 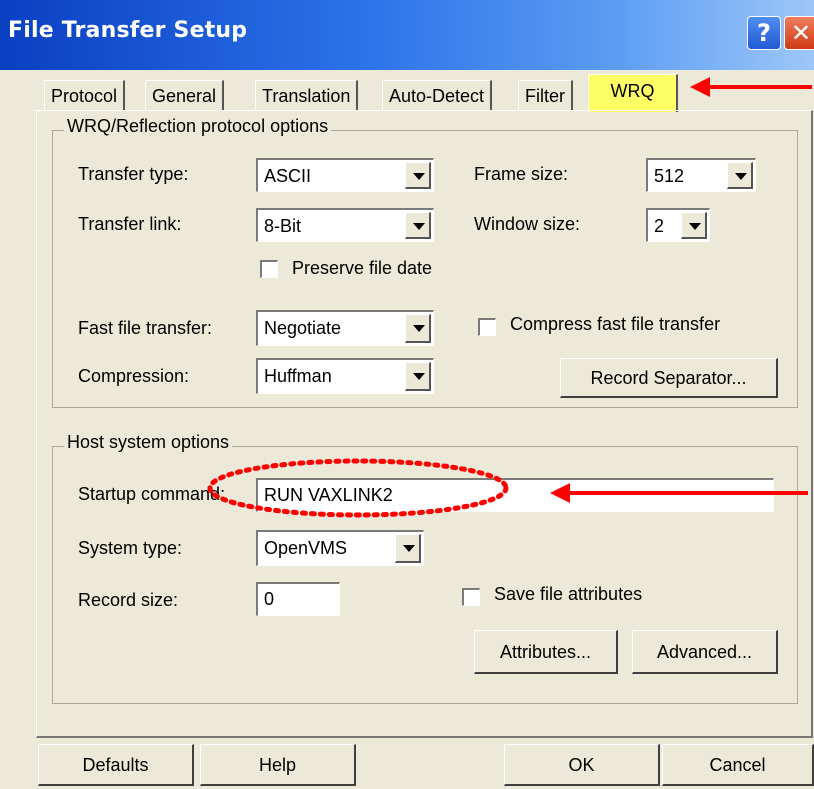 What do you see at coordinates (487, 327) in the screenshot?
I see `compress-fast-checkbox` at bounding box center [487, 327].